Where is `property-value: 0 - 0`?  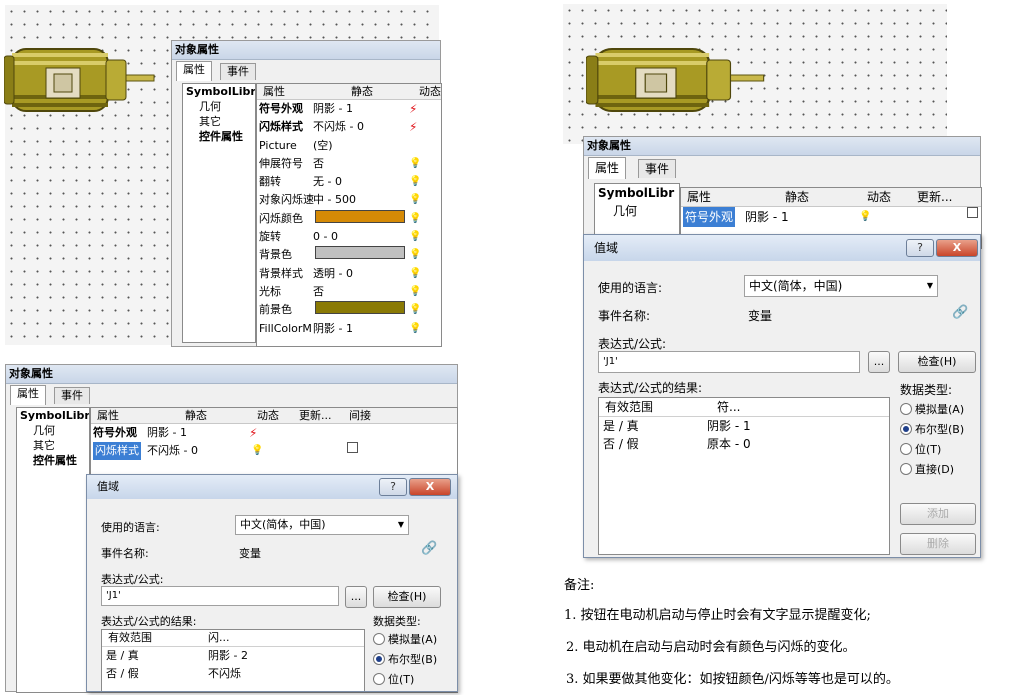 property-value: 0 - 0 is located at coordinates (325, 237).